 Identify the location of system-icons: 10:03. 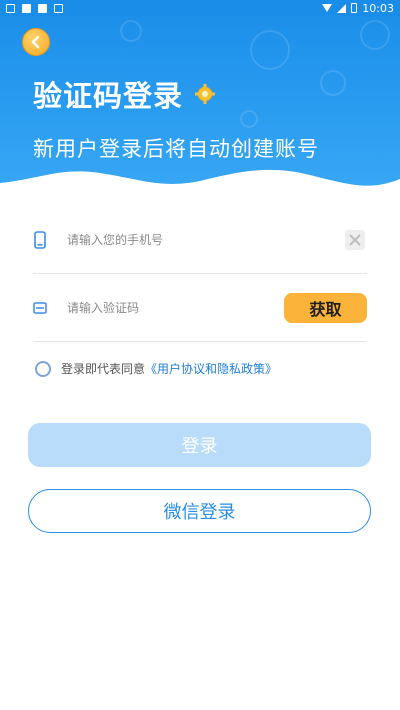
(358, 8).